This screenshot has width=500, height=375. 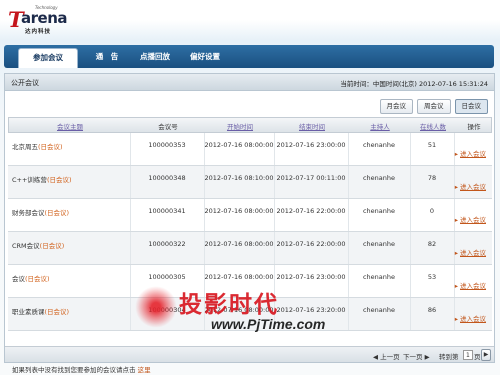 I want to click on page-number-input: 1, so click(x=468, y=355).